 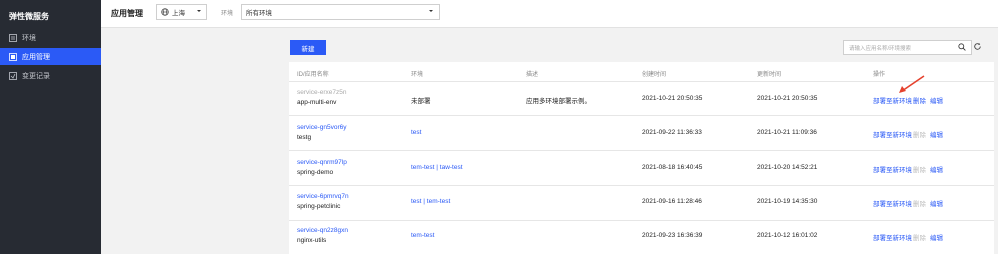 I want to click on column-header: 操作, so click(x=879, y=75).